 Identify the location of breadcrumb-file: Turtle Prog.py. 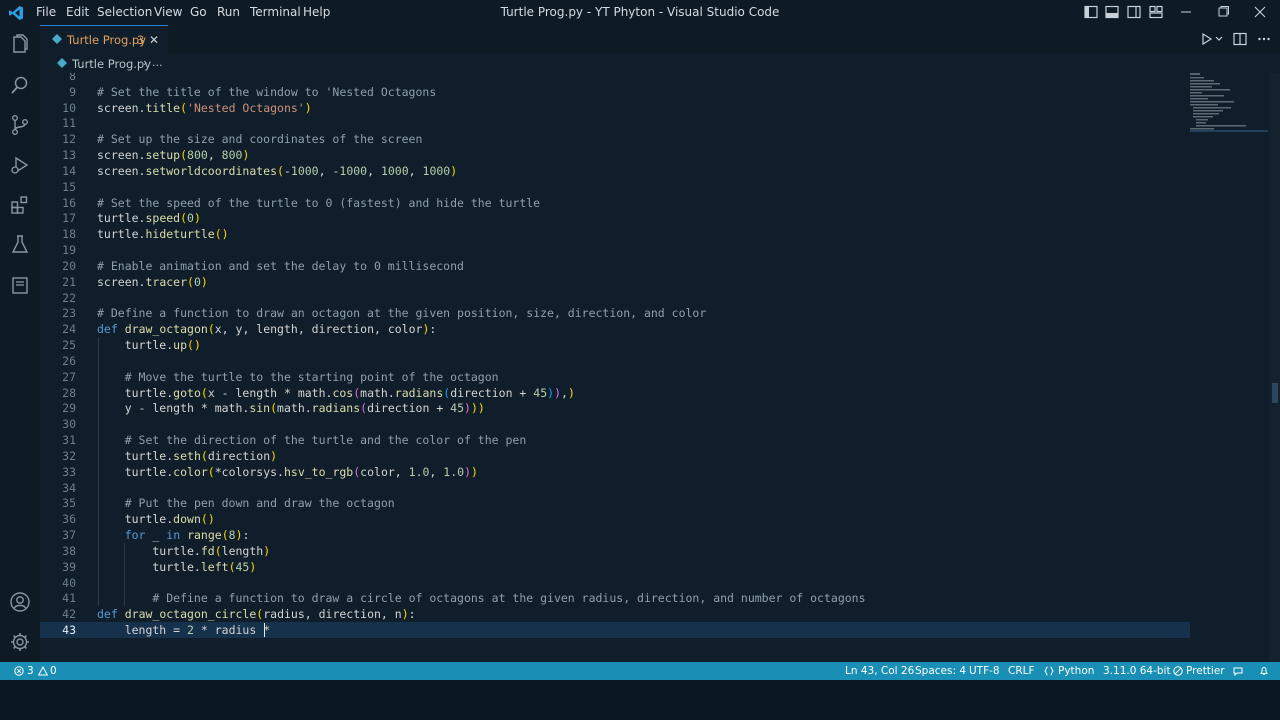
(111, 64).